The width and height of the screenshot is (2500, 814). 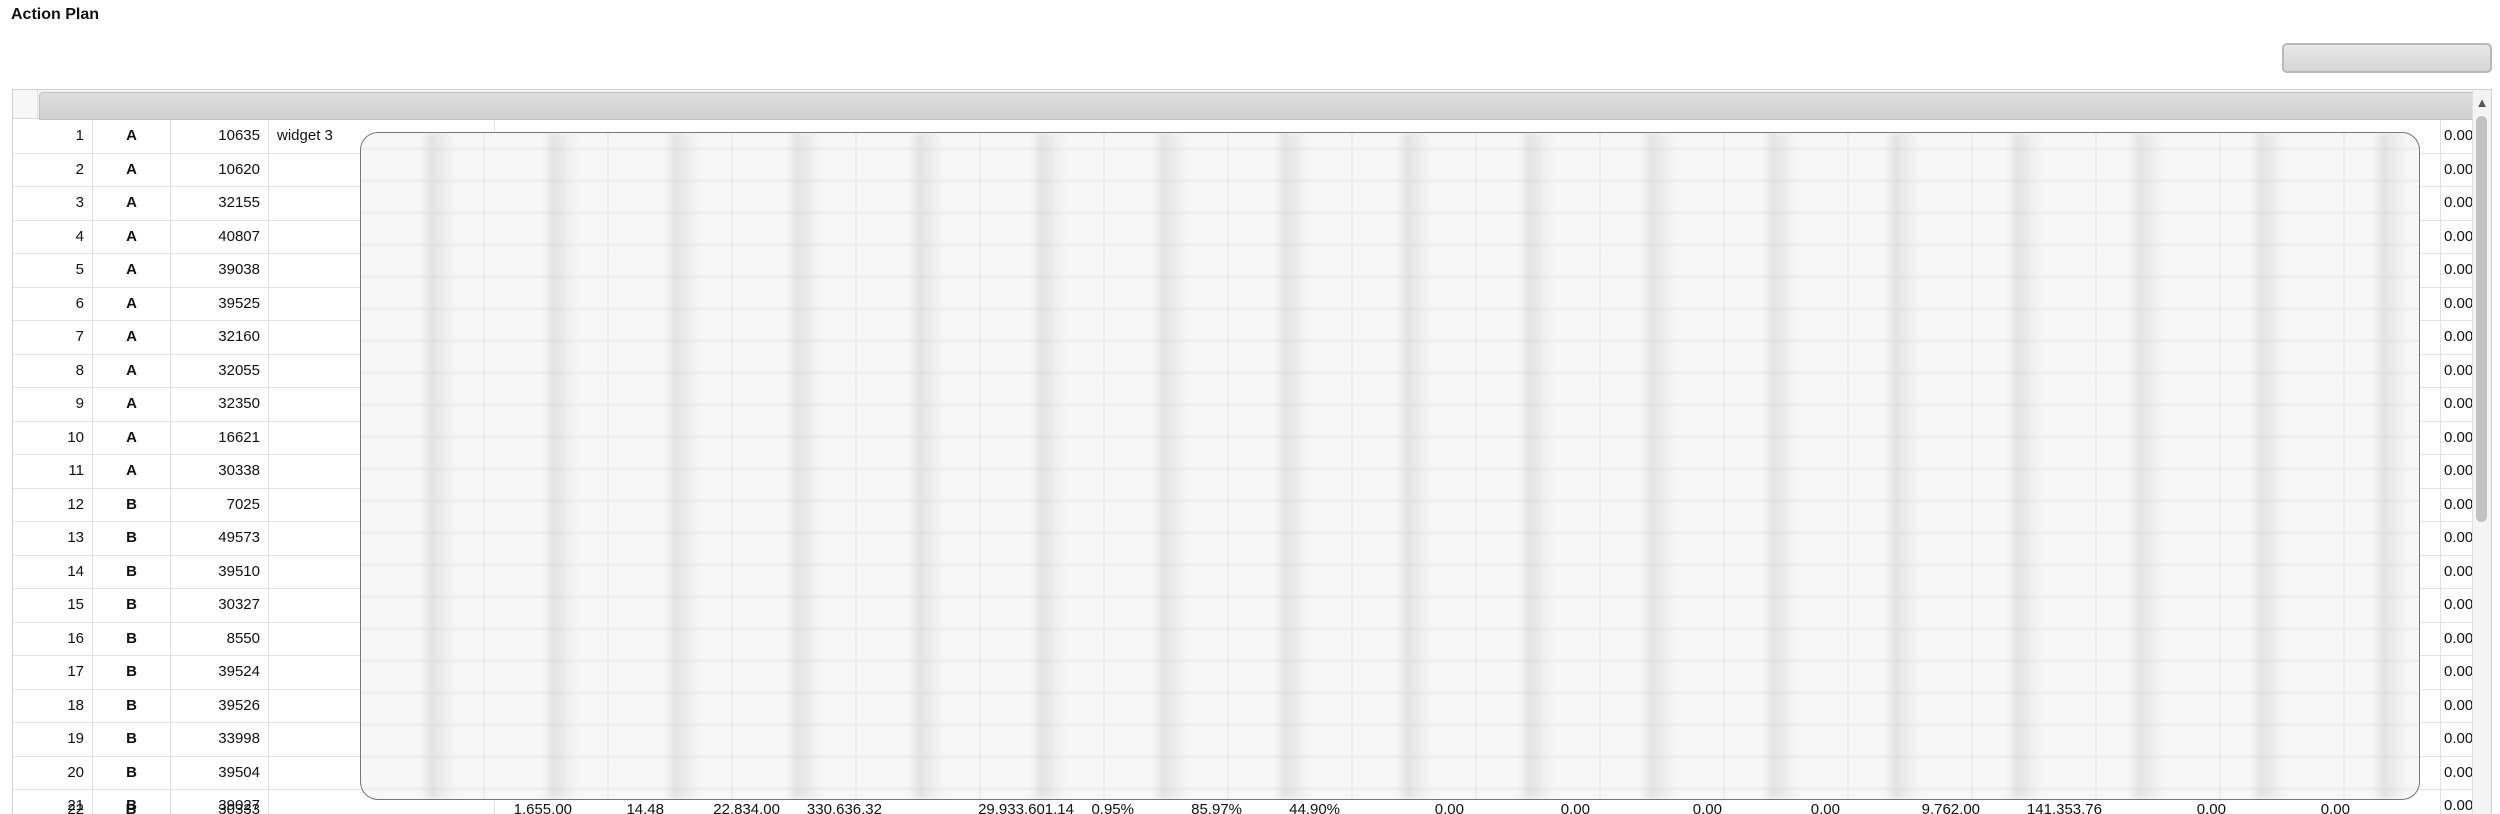 What do you see at coordinates (2387, 58) in the screenshot?
I see `top-right-button` at bounding box center [2387, 58].